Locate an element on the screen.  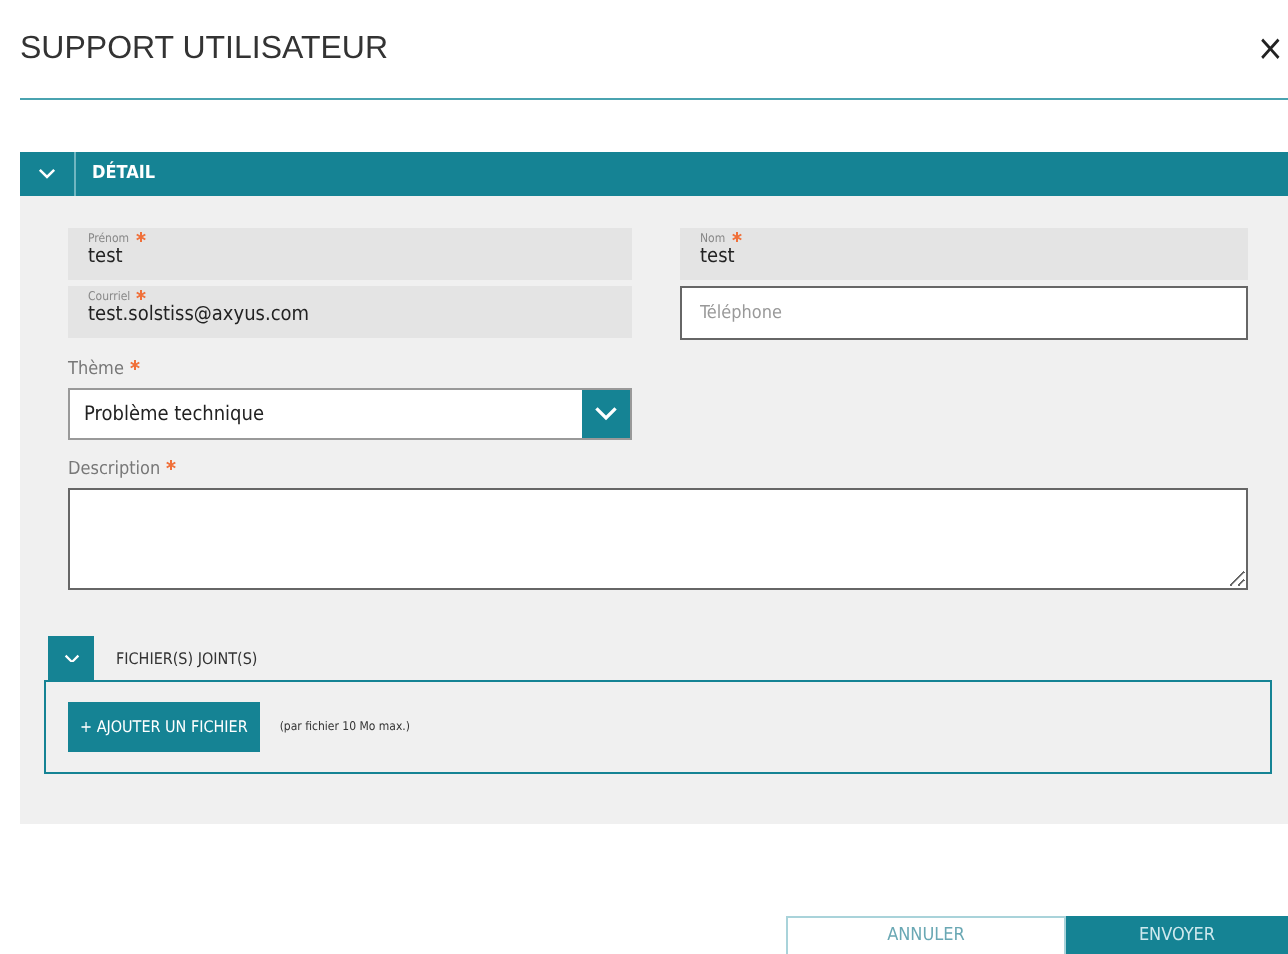
chevron-down-icon is located at coordinates (606, 414).